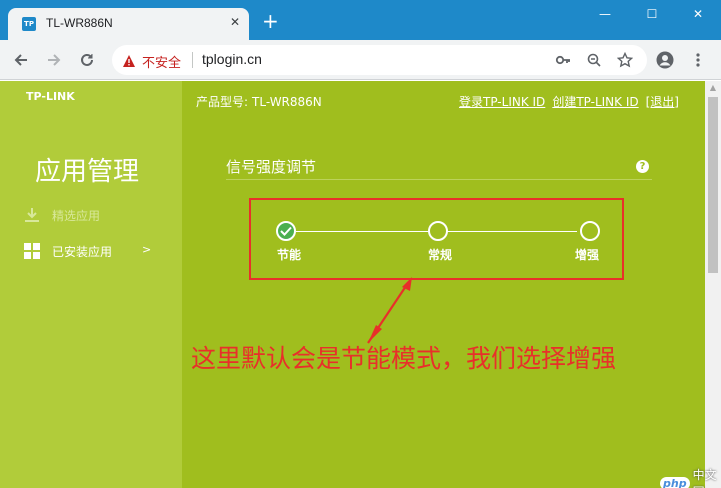 This screenshot has height=488, width=721. I want to click on section-divider, so click(439, 179).